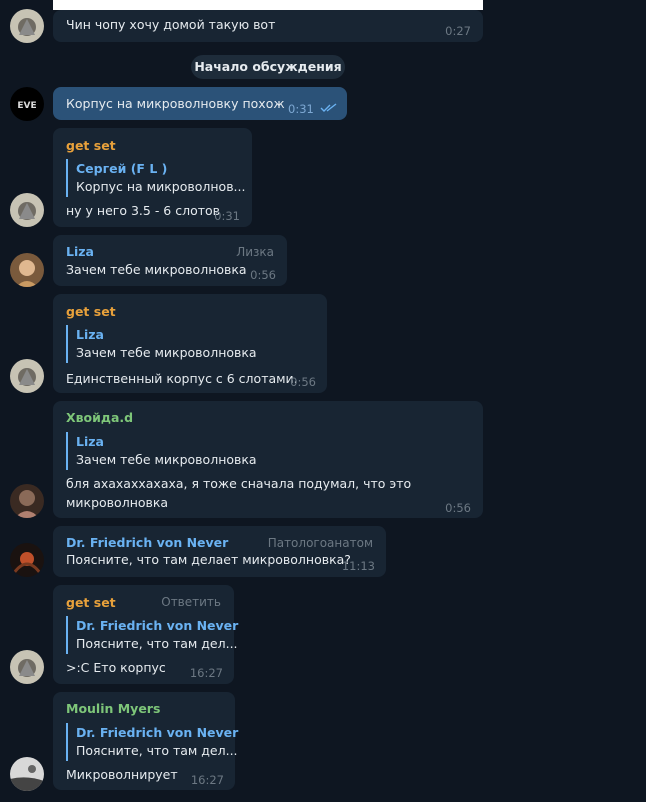 The height and width of the screenshot is (802, 646). Describe the element at coordinates (182, 378) in the screenshot. I see `message-text: Единственный корпус с 6 слотами.` at that location.